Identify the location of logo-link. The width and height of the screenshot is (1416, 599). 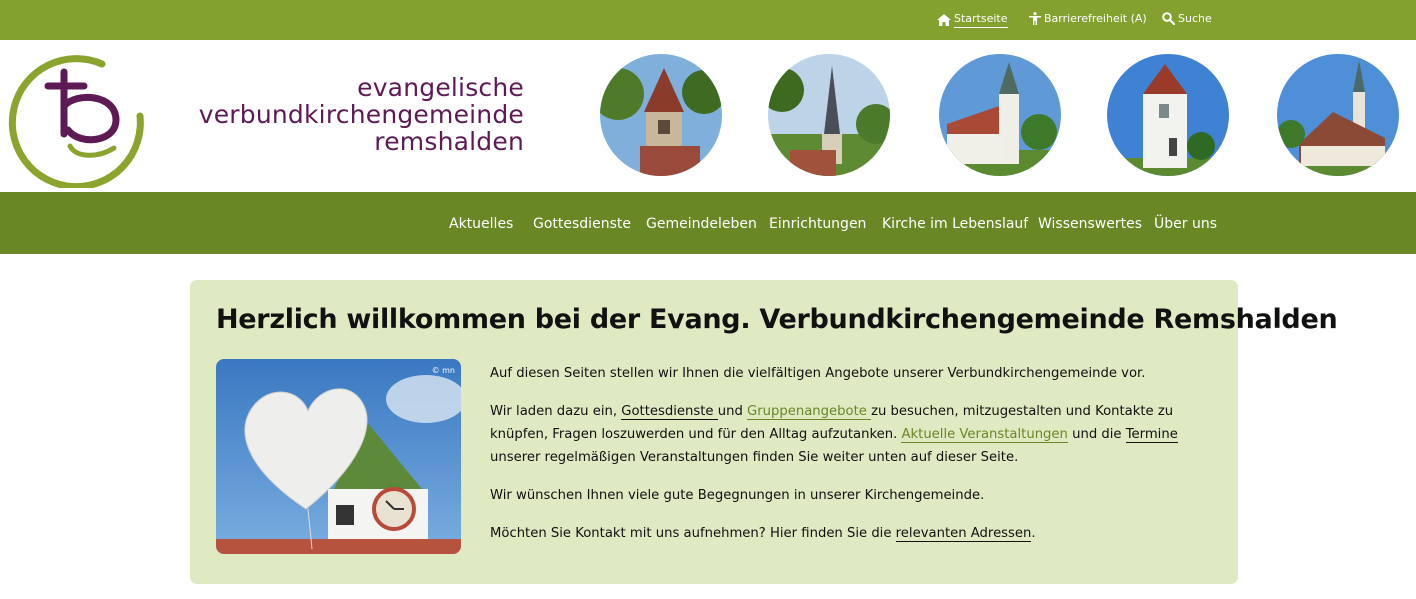
(77, 119).